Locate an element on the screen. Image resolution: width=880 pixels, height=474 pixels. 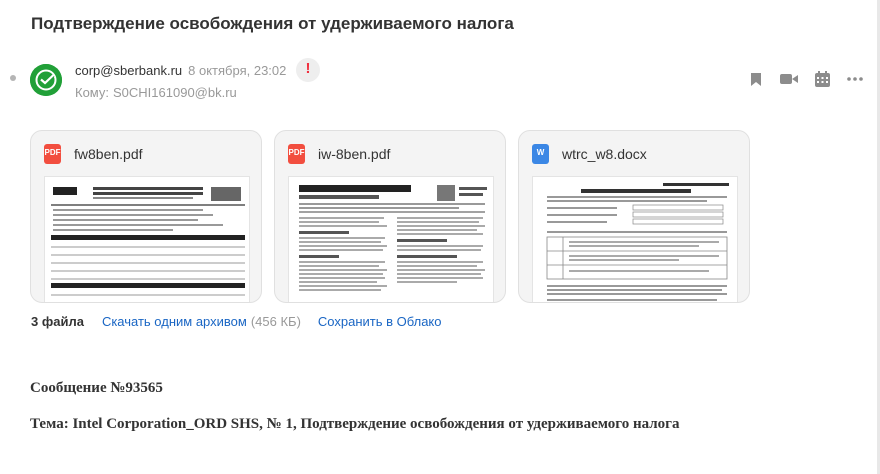
sender-line: corp@sberbank.ru 8 октября, 23:02 is located at coordinates (180, 70).